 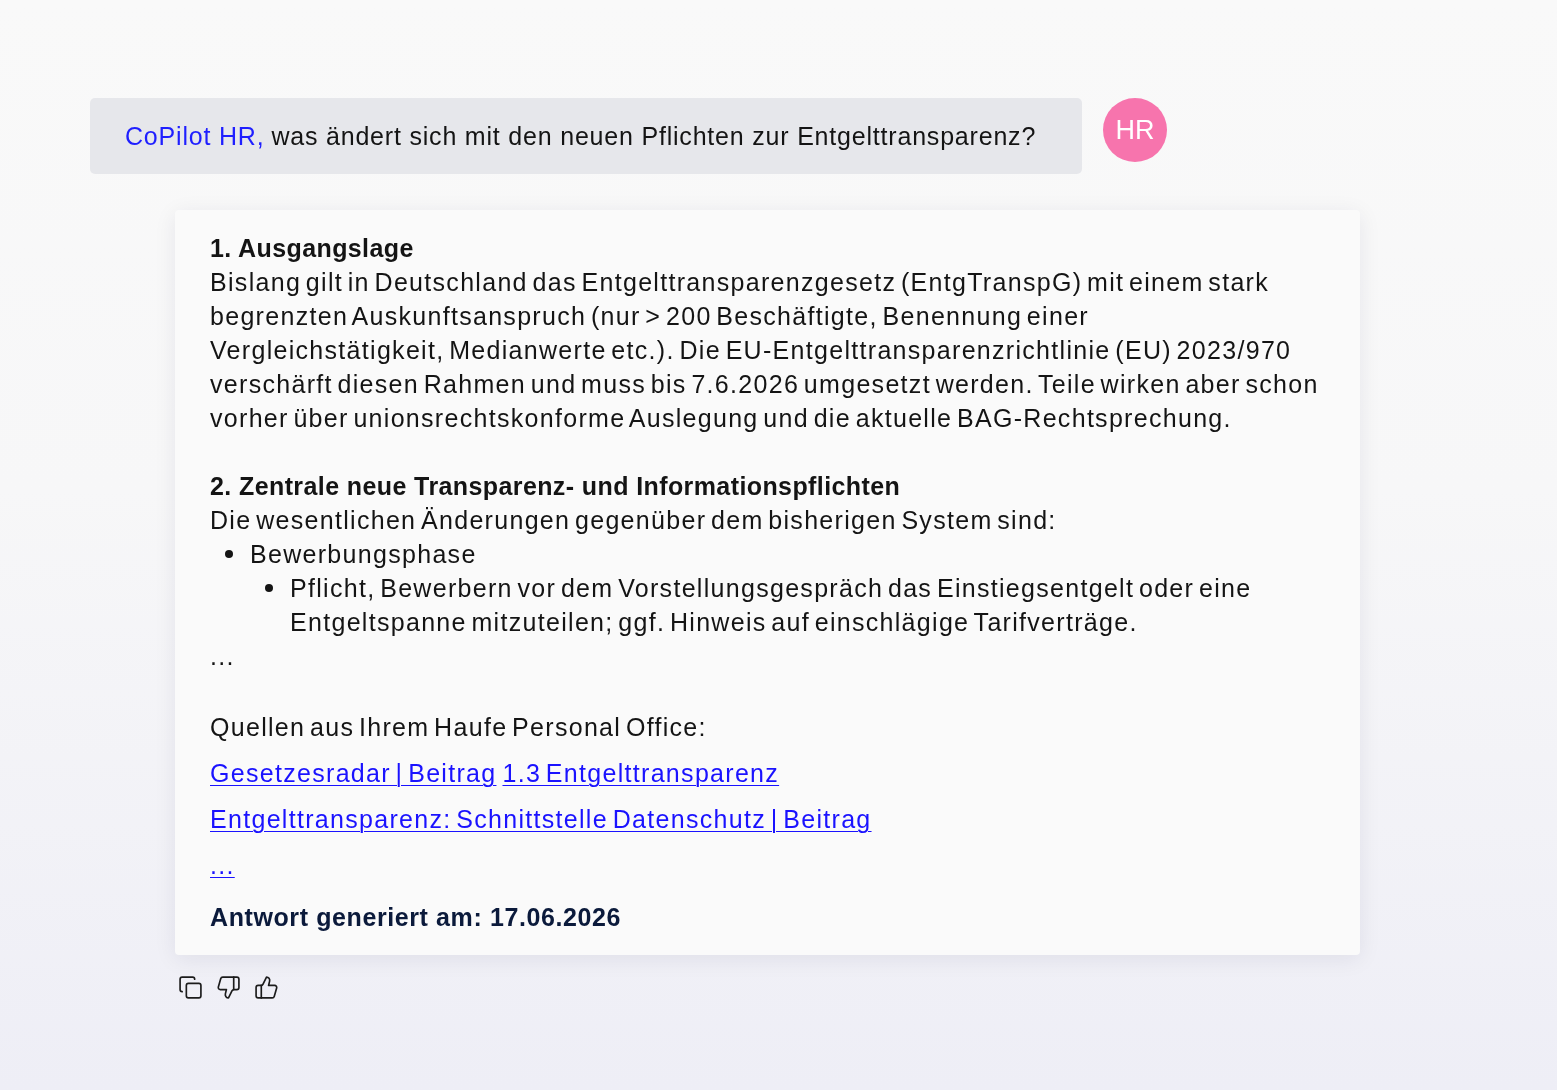 I want to click on thumbs-down-icon, so click(x=228, y=987).